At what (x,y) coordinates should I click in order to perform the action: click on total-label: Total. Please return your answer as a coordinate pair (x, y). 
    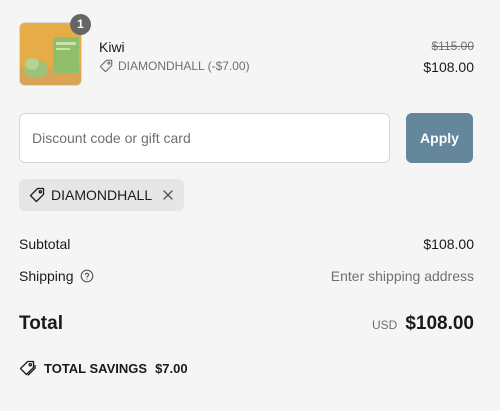
    Looking at the image, I should click on (41, 323).